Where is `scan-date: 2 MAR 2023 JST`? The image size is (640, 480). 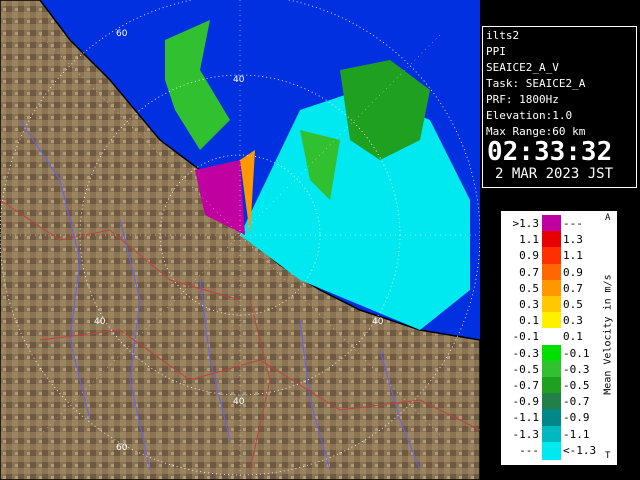
scan-date: 2 MAR 2023 JST is located at coordinates (554, 174).